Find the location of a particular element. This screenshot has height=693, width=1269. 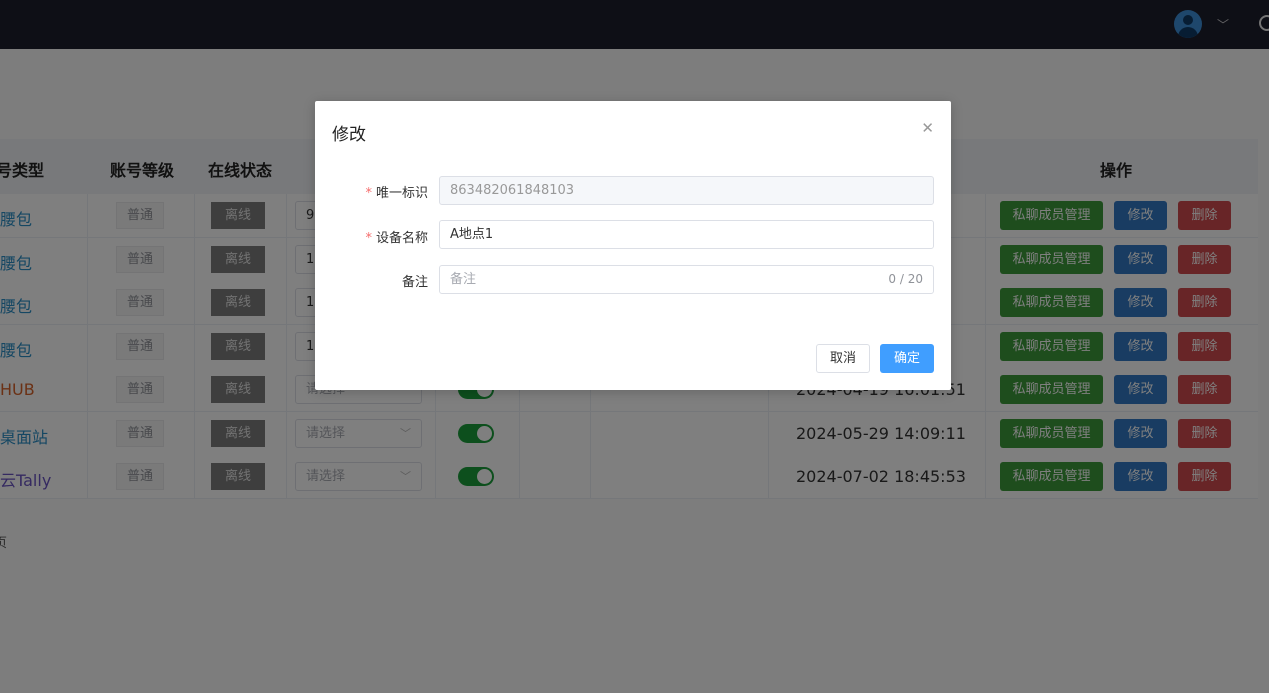

uid-label: * 唯一标识 is located at coordinates (396, 193).